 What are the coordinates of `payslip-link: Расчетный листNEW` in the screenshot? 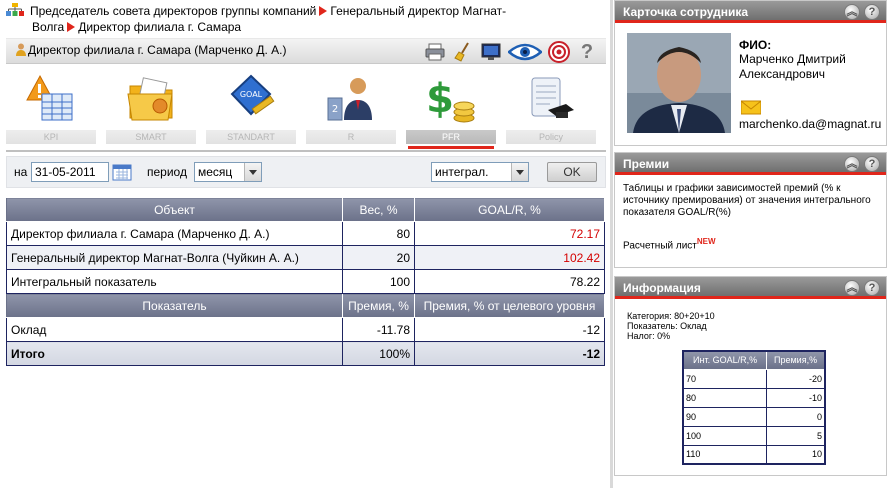 It's located at (669, 244).